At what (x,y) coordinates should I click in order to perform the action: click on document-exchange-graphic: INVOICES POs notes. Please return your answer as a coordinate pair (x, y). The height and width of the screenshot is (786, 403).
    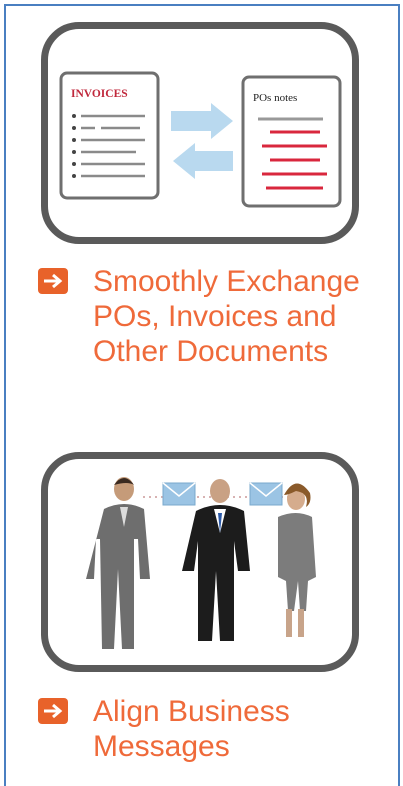
    Looking at the image, I should click on (200, 139).